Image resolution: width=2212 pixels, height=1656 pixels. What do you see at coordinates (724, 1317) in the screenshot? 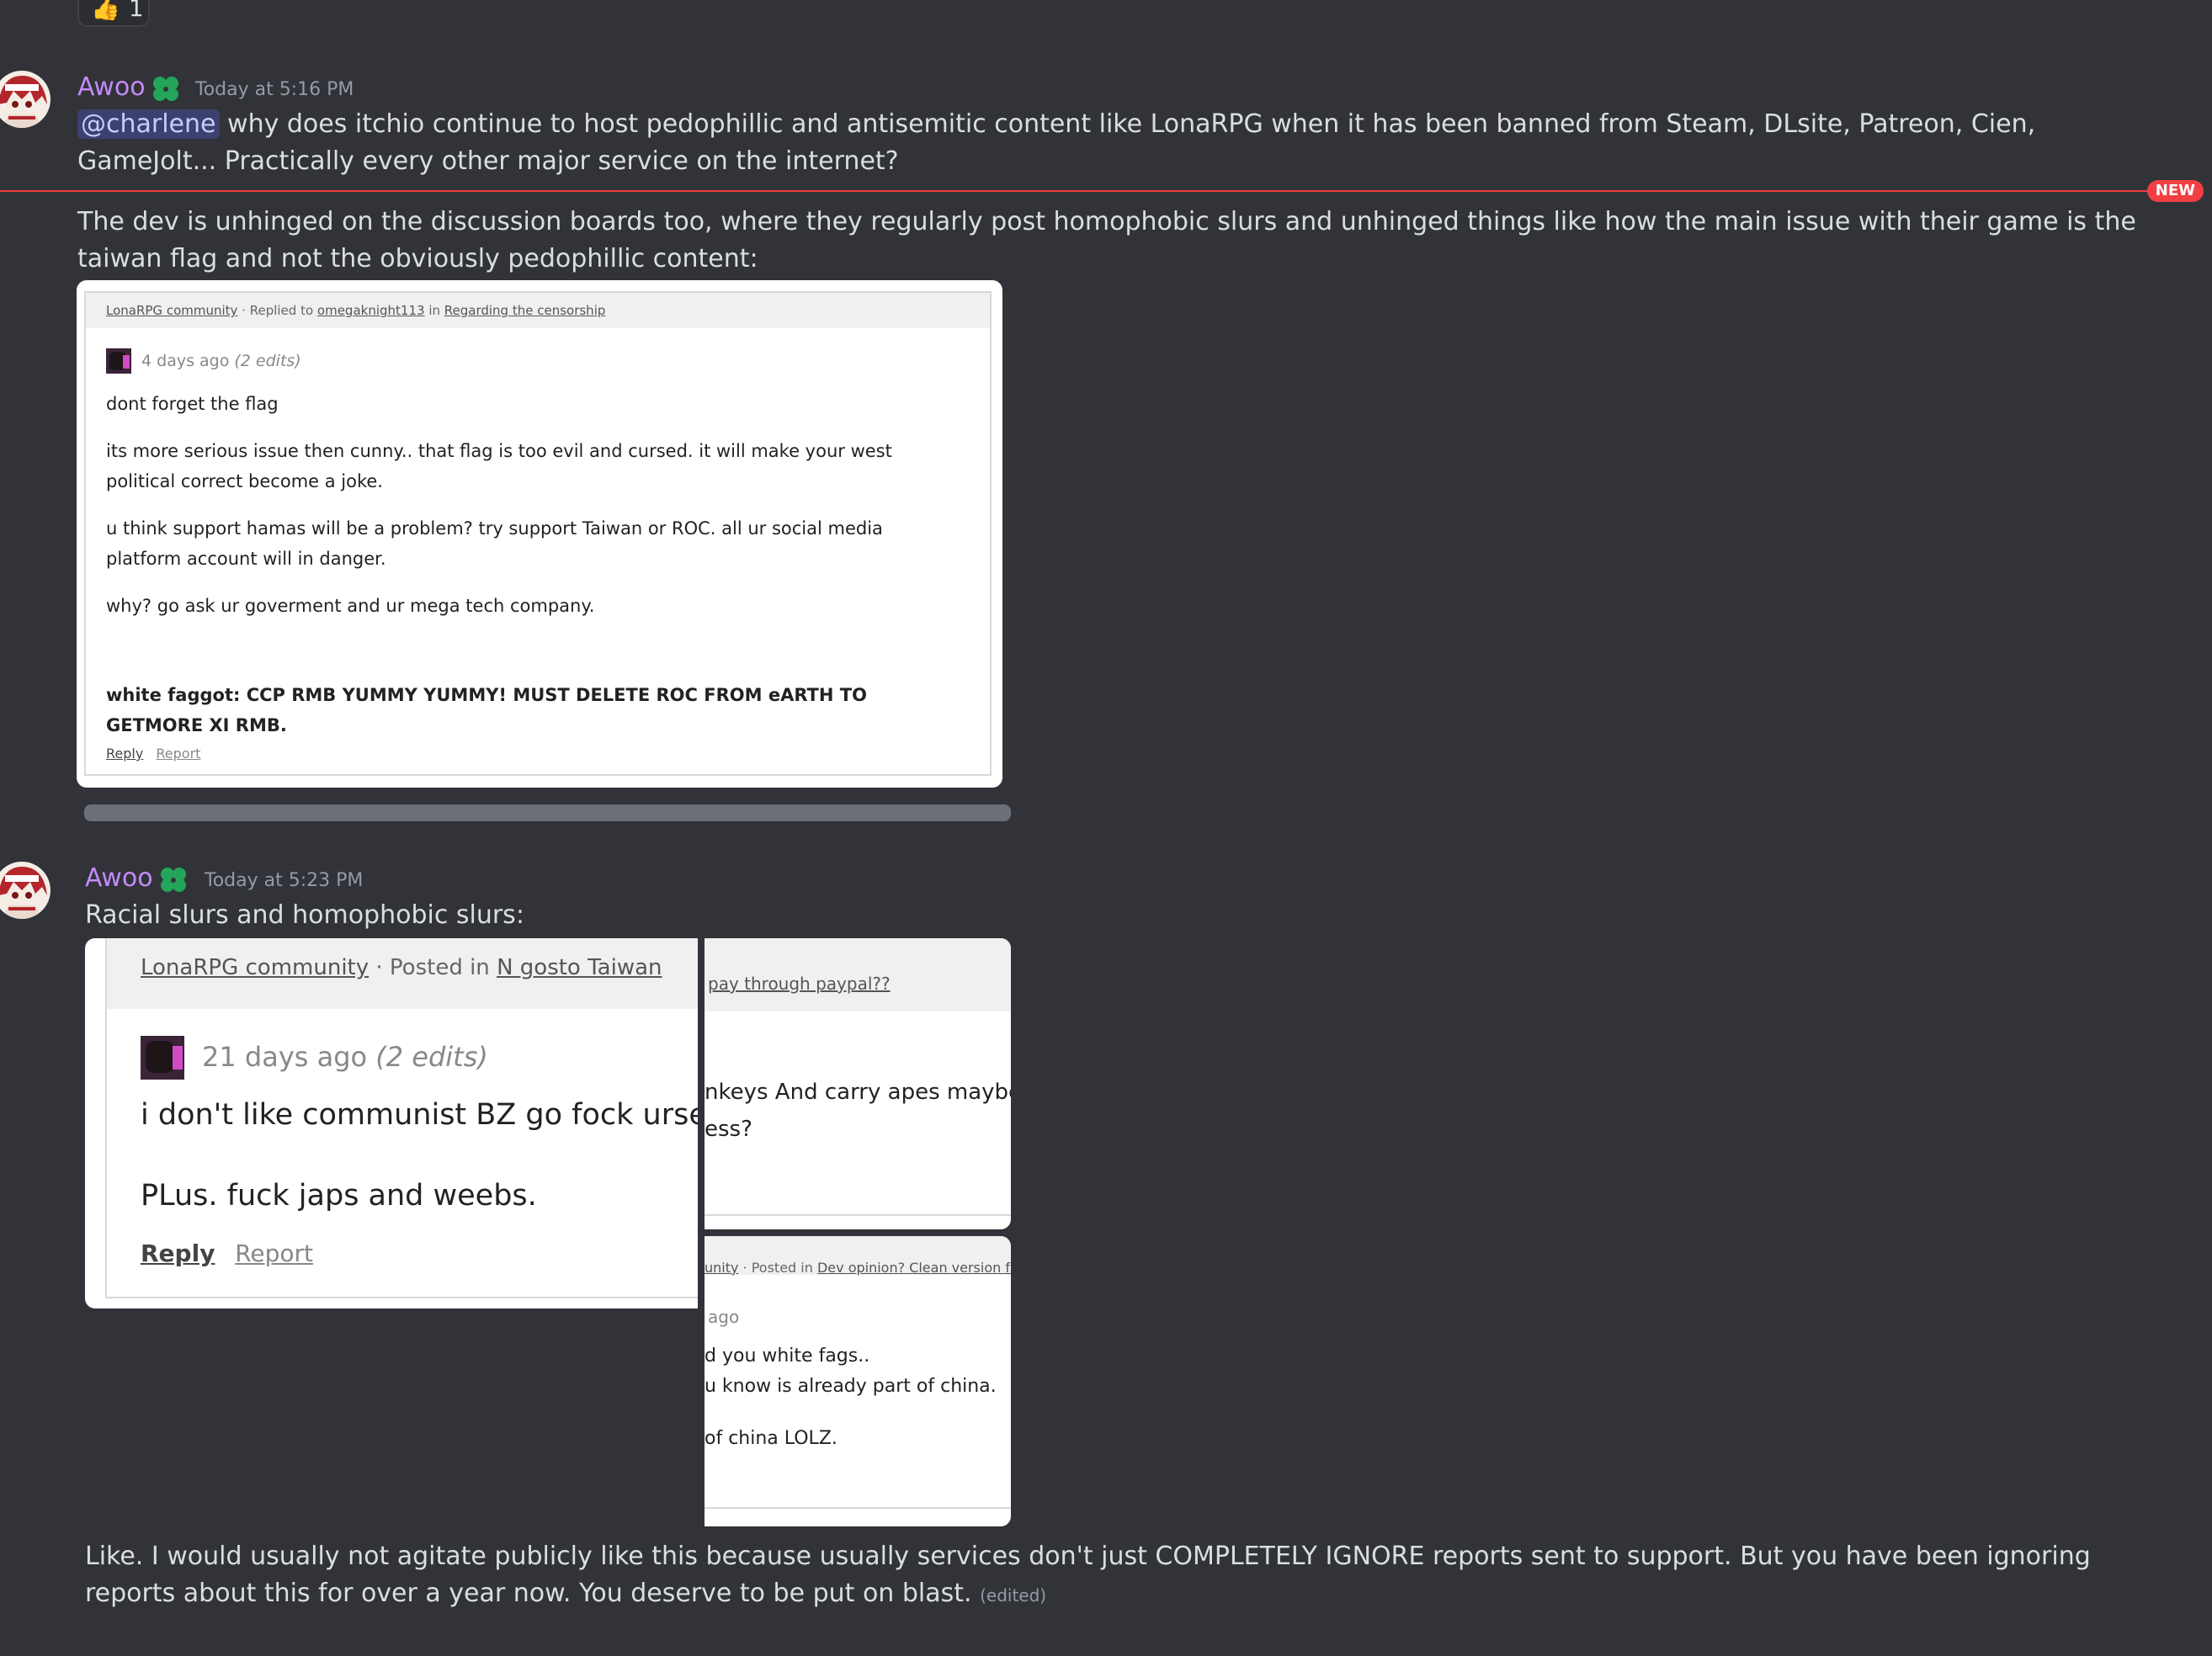
I see `post-date: ago` at bounding box center [724, 1317].